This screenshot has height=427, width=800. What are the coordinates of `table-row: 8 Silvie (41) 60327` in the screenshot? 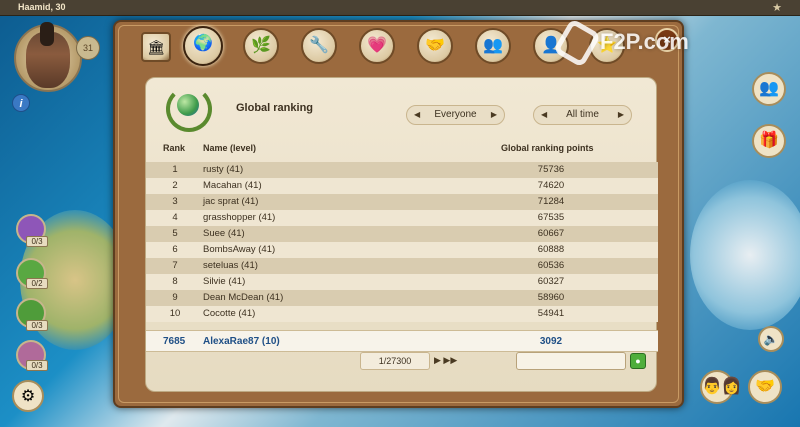 It's located at (402, 282).